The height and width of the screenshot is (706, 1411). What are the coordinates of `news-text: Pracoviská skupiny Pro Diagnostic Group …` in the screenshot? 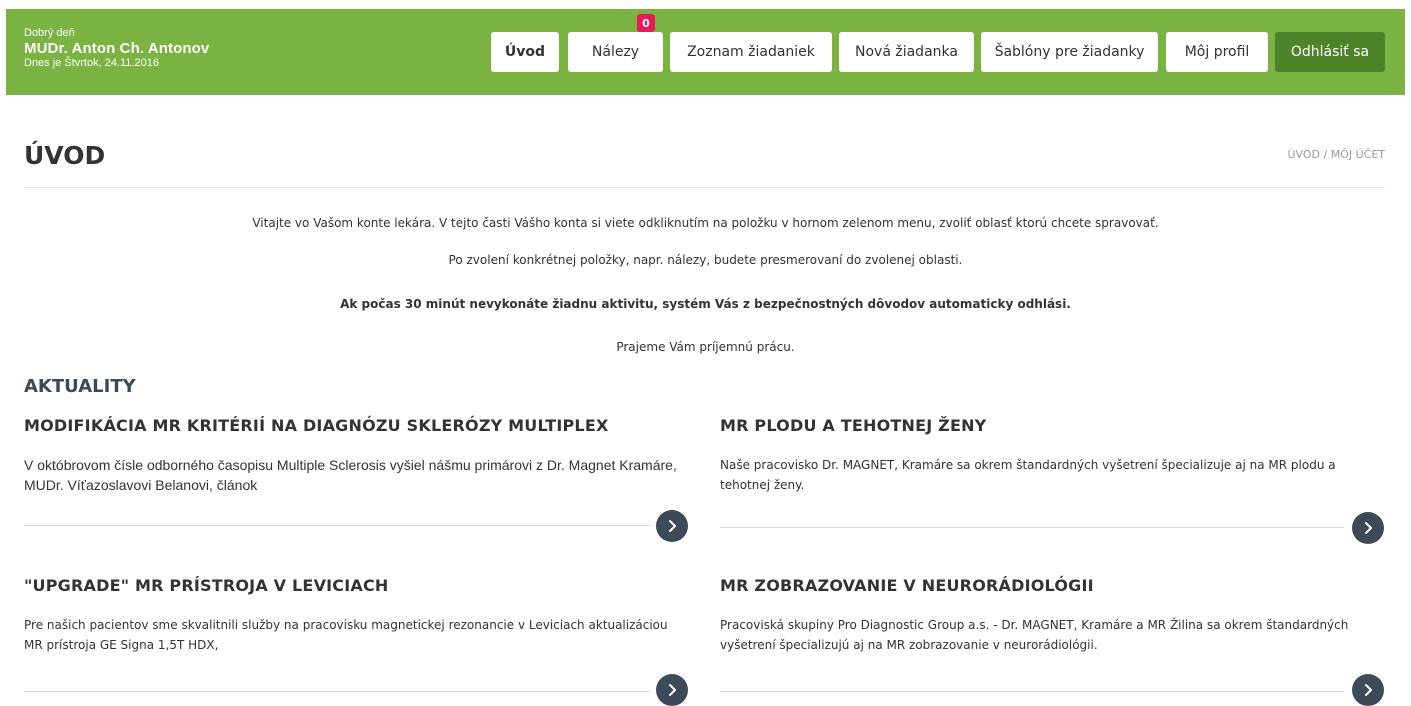 It's located at (1034, 635).